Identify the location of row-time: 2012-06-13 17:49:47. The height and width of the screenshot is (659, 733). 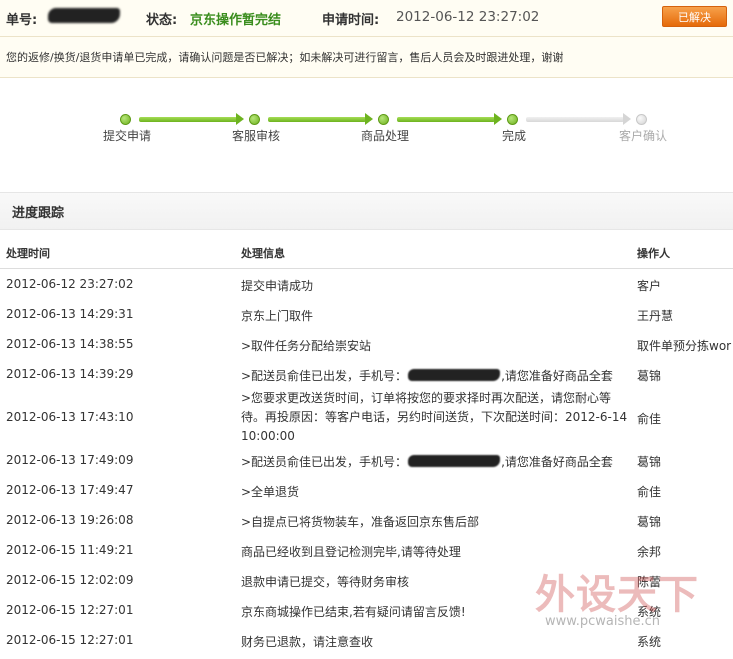
(70, 490).